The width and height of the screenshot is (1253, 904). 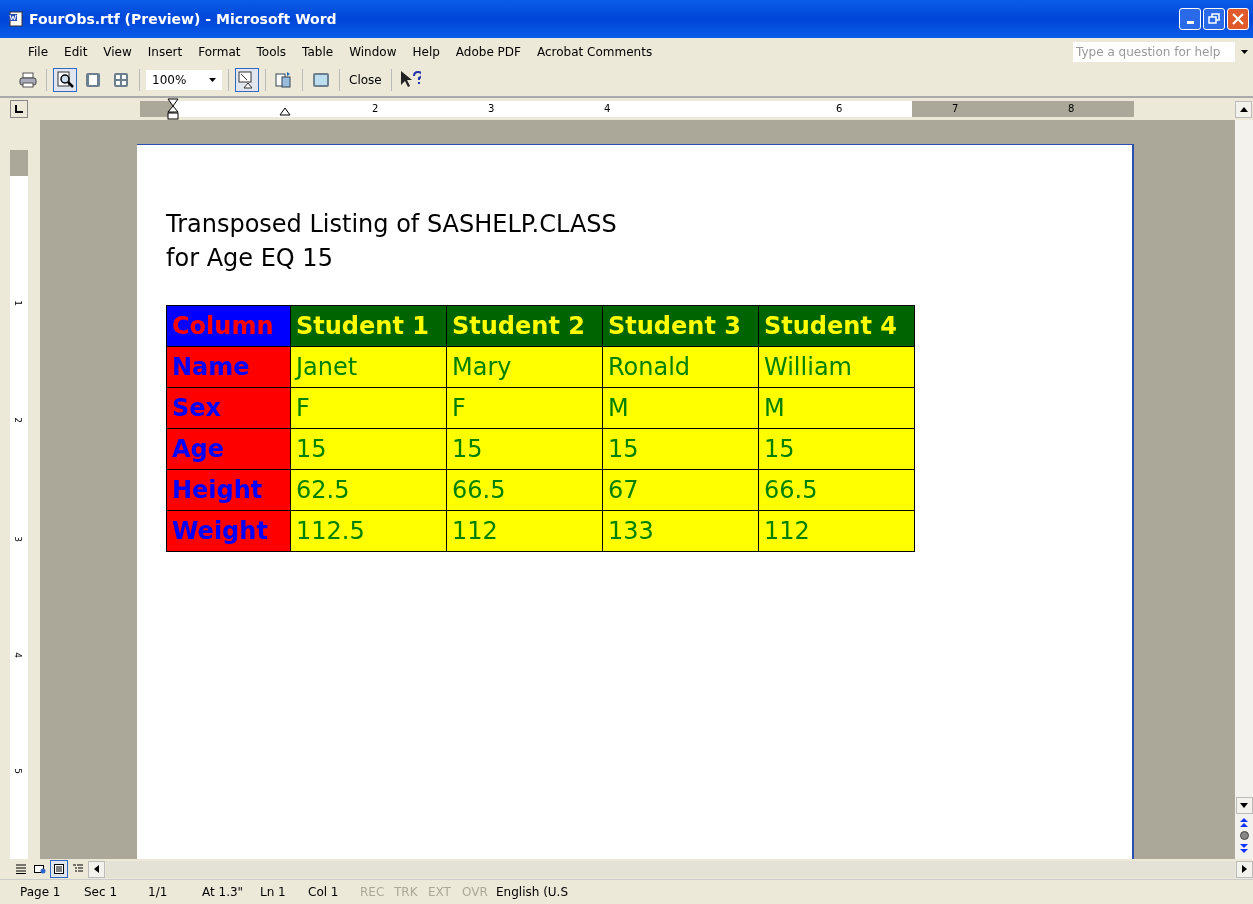 I want to click on restore-button, so click(x=1214, y=19).